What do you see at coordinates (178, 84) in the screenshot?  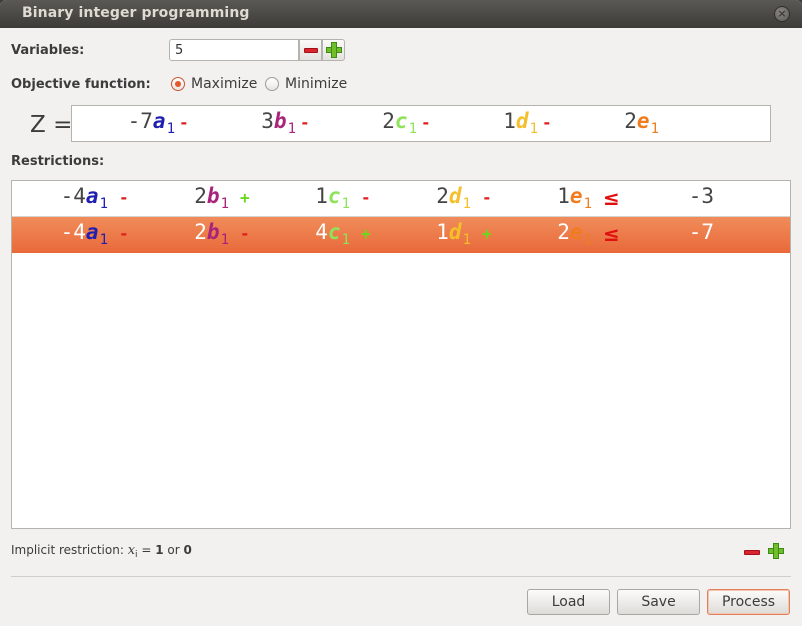 I see `maximize-radio` at bounding box center [178, 84].